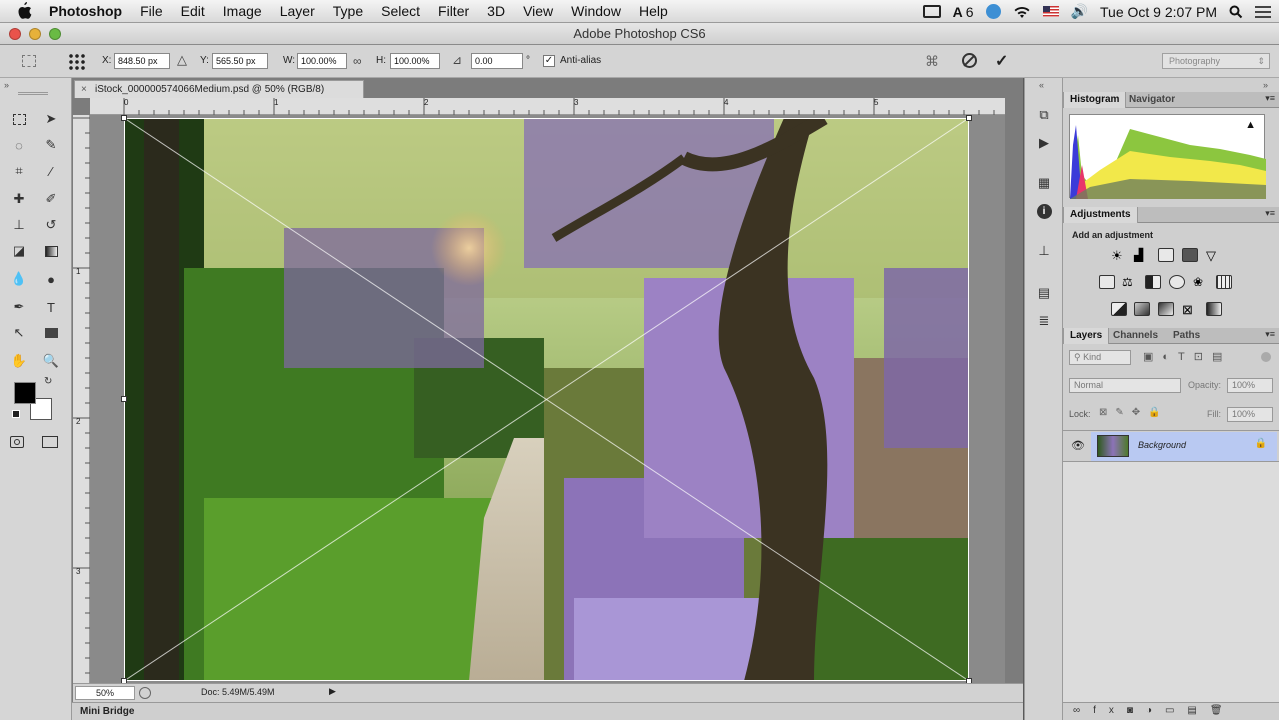 The height and width of the screenshot is (720, 1279). Describe the element at coordinates (1135, 336) in the screenshot. I see `tab-channels: Channels` at that location.